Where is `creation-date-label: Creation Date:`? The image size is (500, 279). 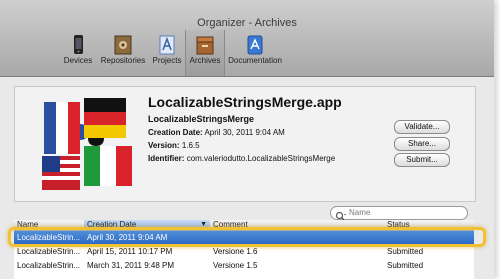 creation-date-label: Creation Date: is located at coordinates (175, 132).